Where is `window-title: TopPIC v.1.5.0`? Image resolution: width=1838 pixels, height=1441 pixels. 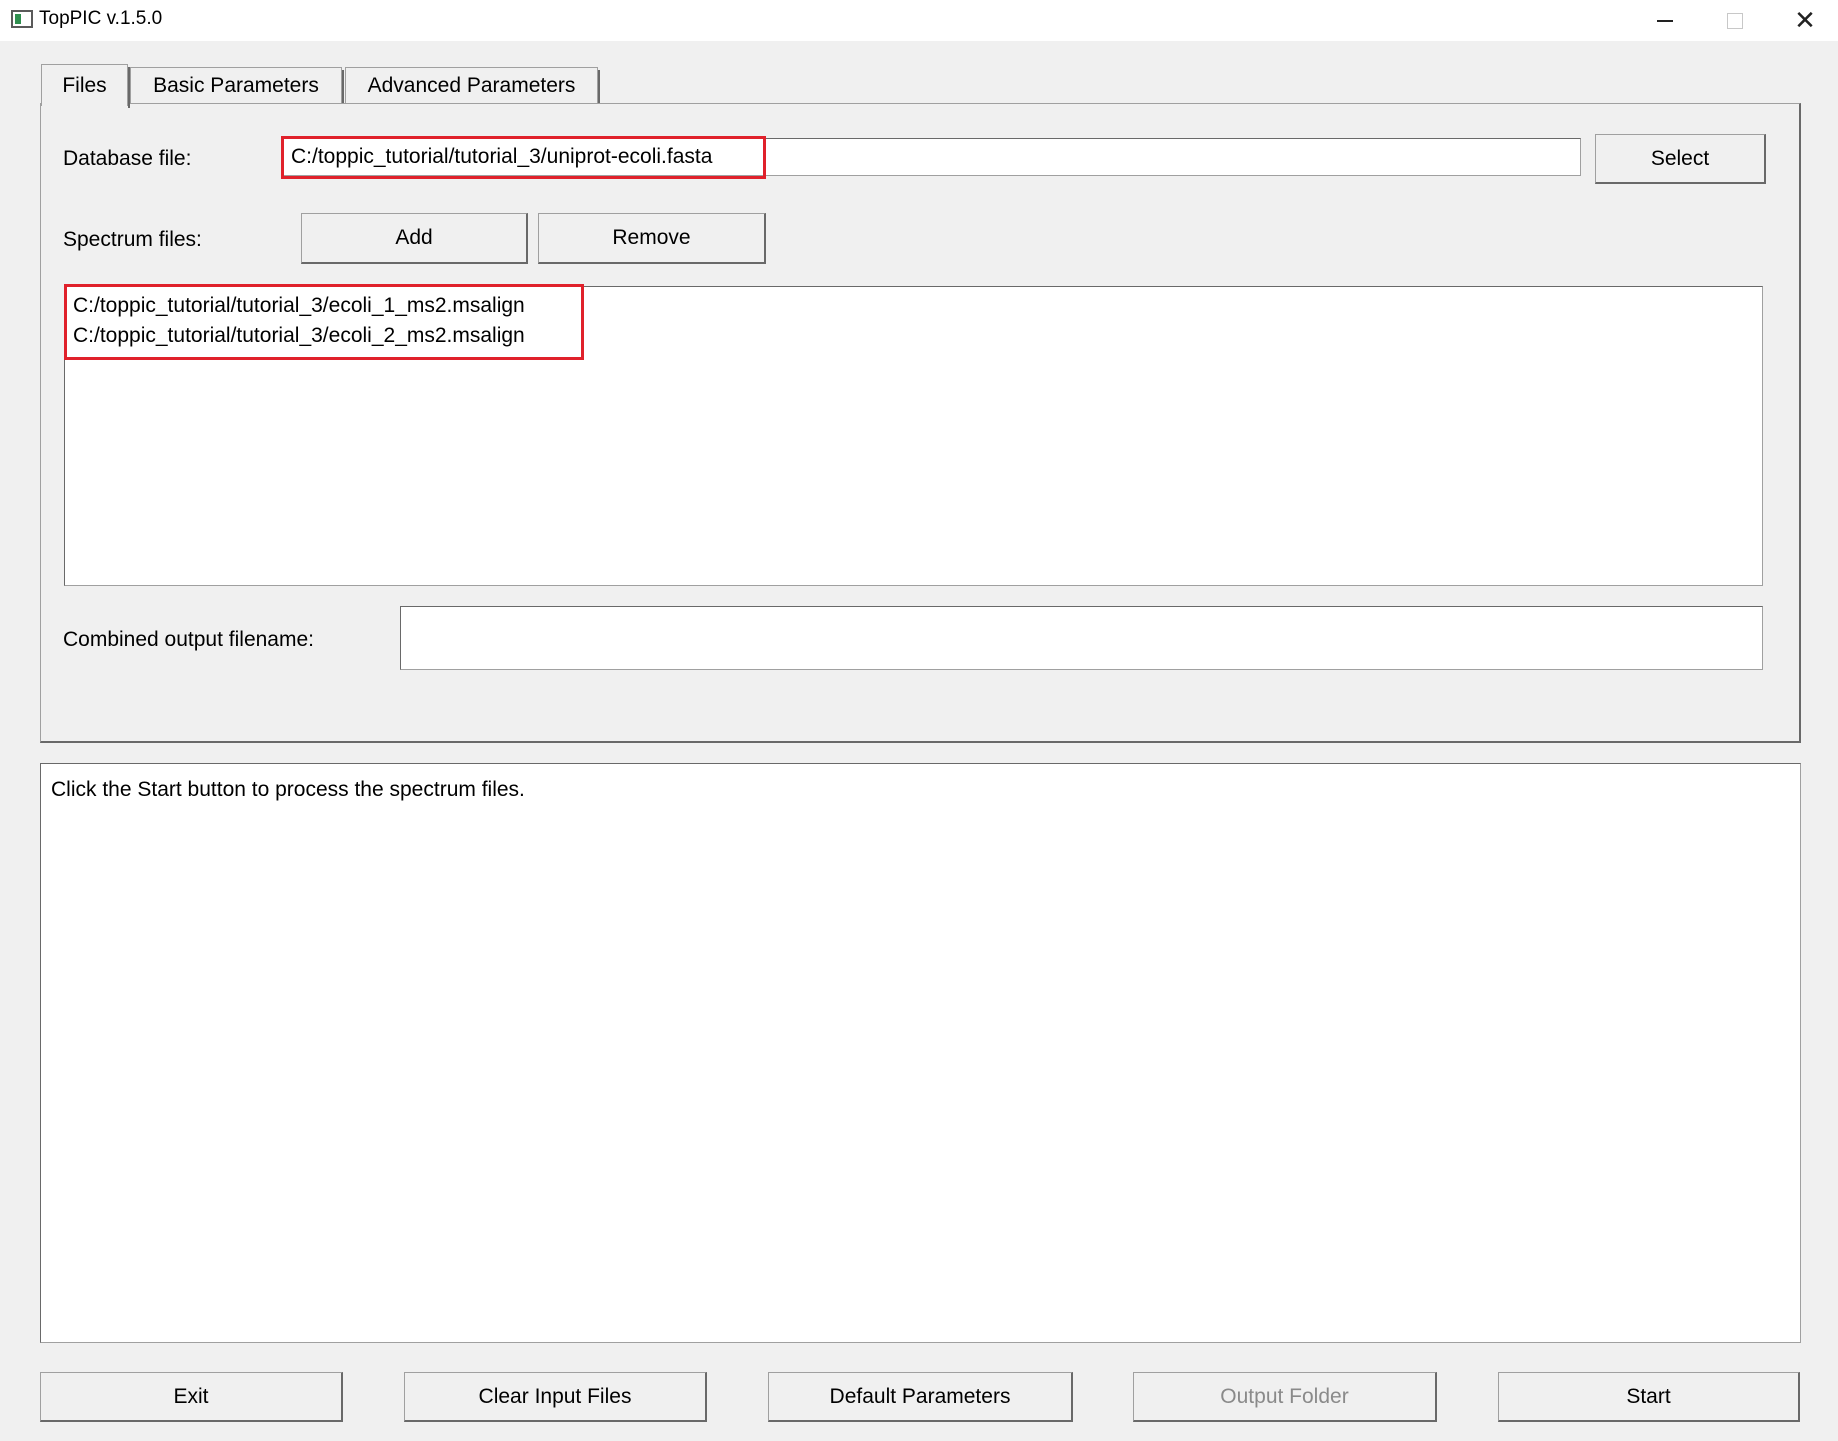 window-title: TopPIC v.1.5.0 is located at coordinates (101, 18).